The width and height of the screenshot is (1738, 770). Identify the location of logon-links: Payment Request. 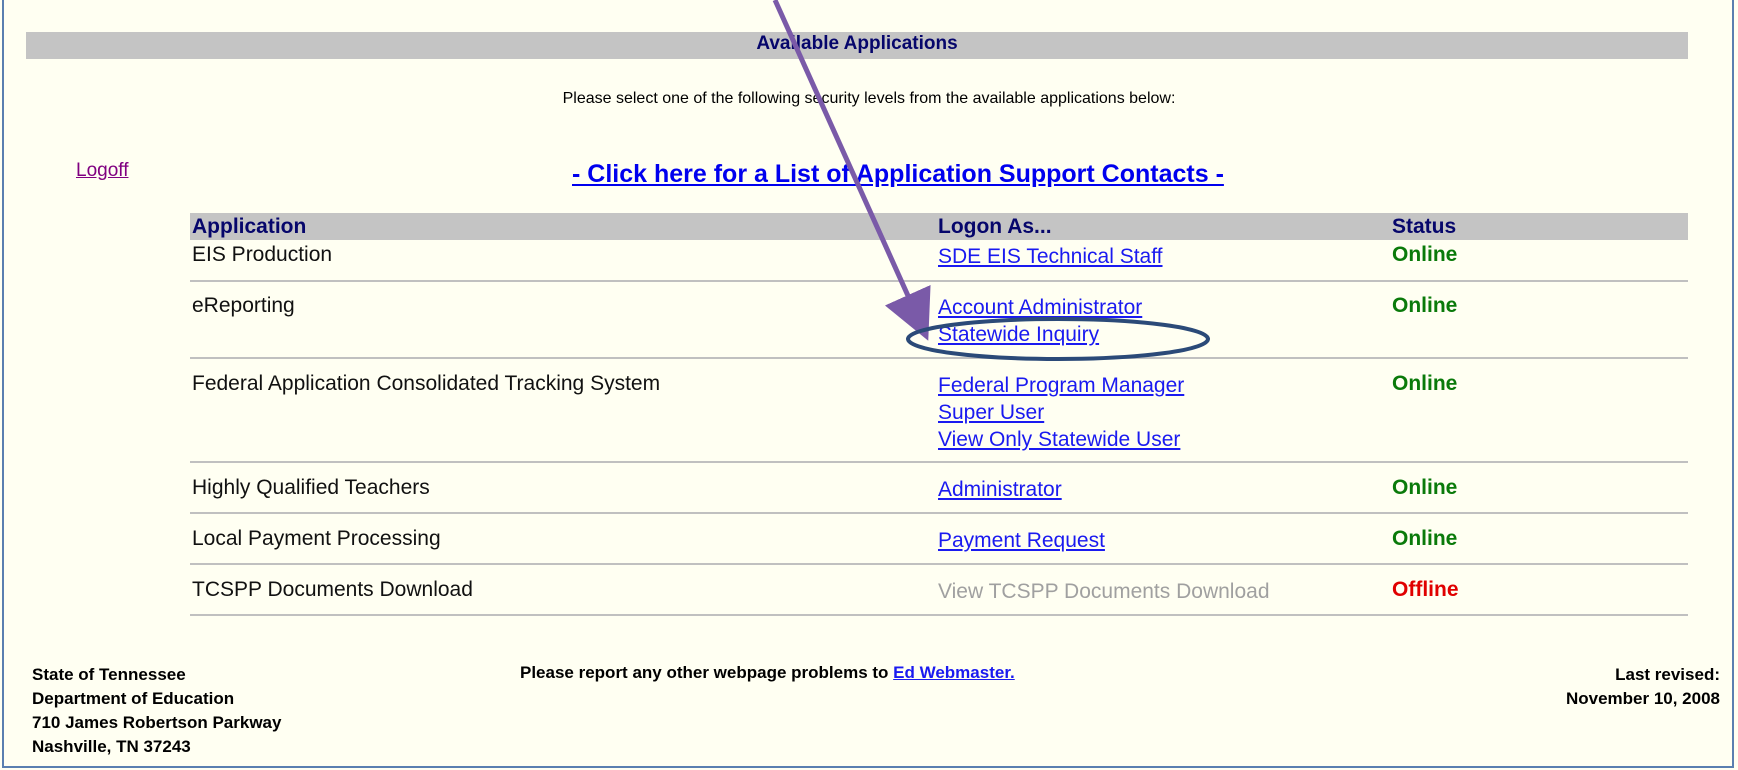
(1021, 540).